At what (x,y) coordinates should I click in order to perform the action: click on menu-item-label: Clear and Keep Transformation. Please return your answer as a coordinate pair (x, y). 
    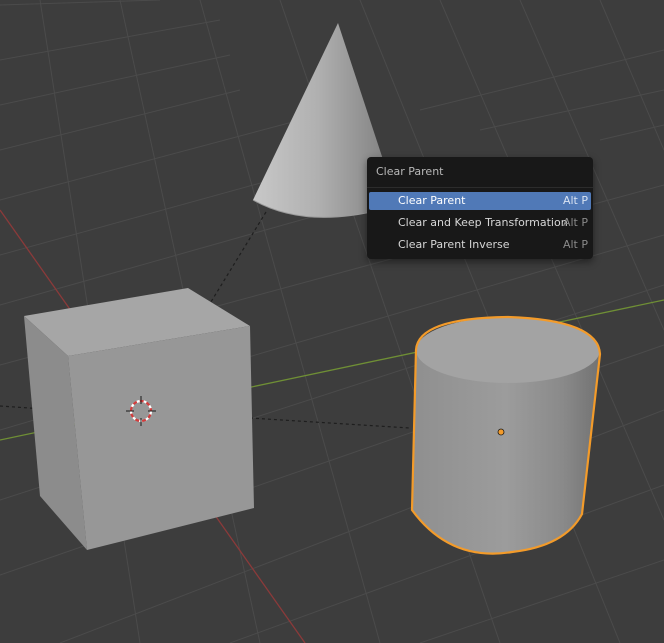
    Looking at the image, I should click on (483, 222).